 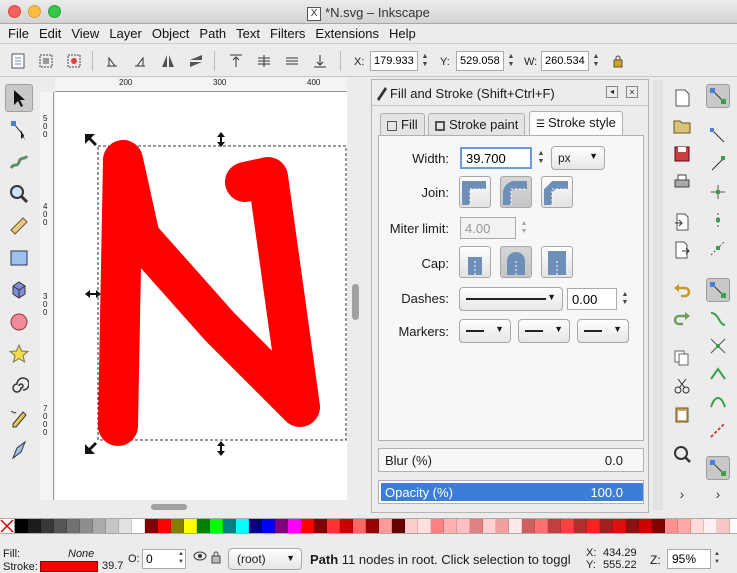 What do you see at coordinates (402, 124) in the screenshot?
I see `tab-fill: Fill` at bounding box center [402, 124].